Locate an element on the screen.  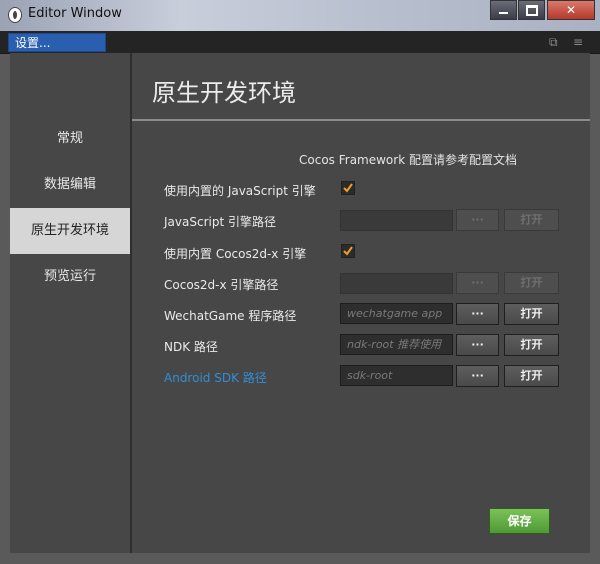
wechatgame-browse-button: ··· is located at coordinates (477, 314).